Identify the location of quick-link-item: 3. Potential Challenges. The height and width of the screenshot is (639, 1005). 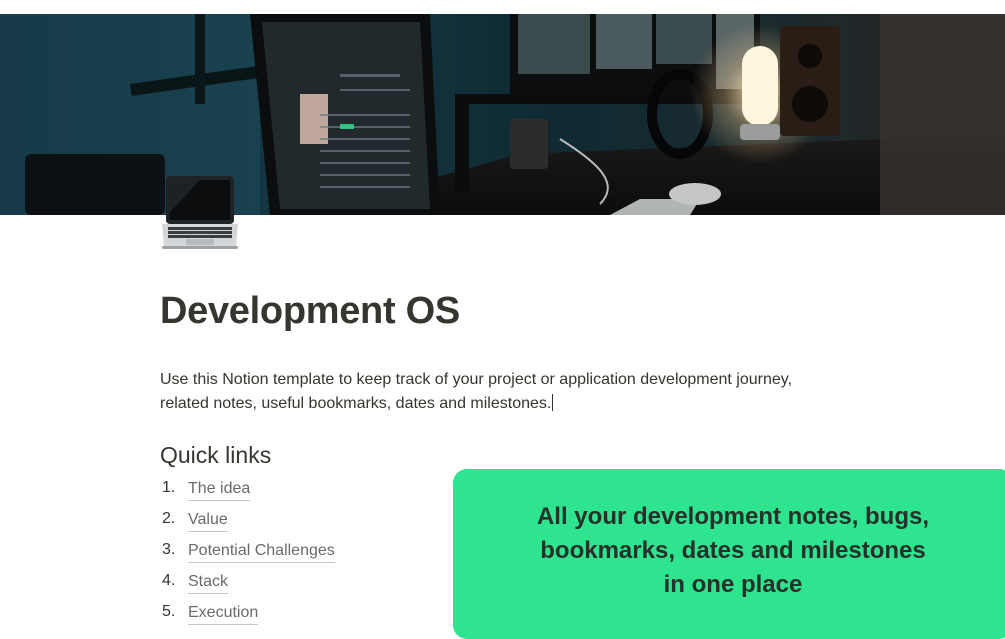
(248, 556).